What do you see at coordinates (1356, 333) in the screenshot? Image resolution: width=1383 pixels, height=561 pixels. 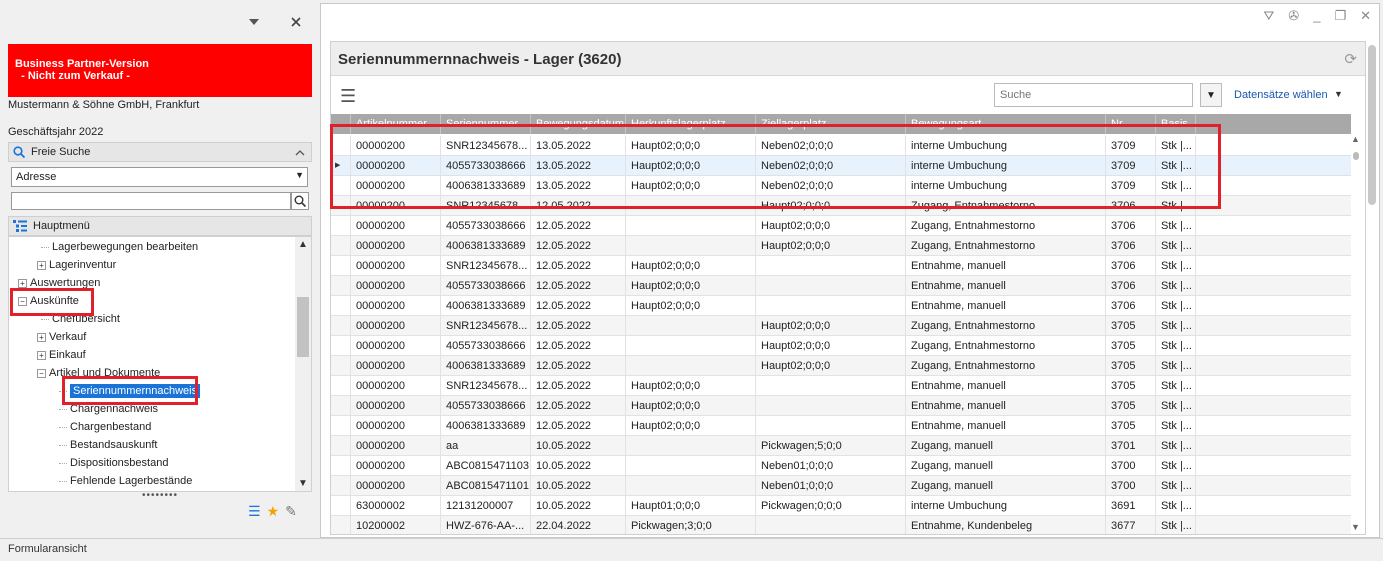 I see `grid-scrollbar: ▲ ▼` at bounding box center [1356, 333].